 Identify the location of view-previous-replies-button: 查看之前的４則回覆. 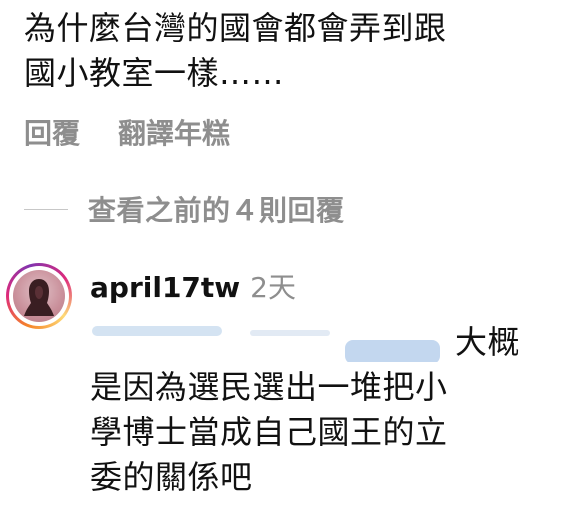
(184, 209).